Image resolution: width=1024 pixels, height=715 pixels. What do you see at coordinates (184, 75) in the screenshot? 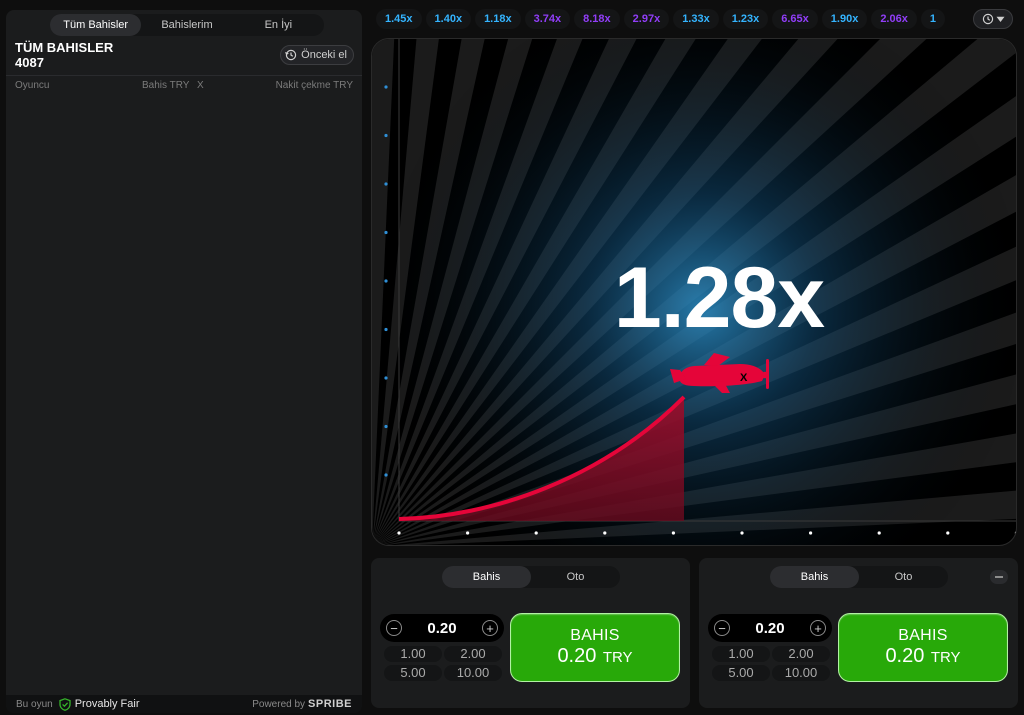
I see `divider` at bounding box center [184, 75].